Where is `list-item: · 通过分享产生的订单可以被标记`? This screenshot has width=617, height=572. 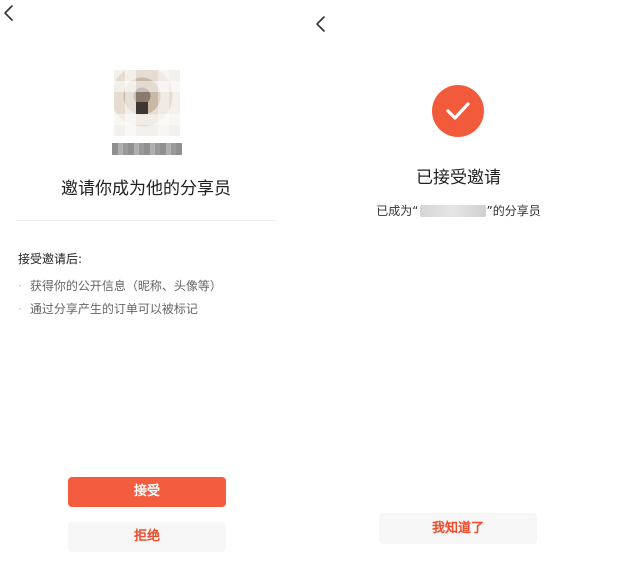
list-item: · 通过分享产生的订单可以被标记 is located at coordinates (120, 312).